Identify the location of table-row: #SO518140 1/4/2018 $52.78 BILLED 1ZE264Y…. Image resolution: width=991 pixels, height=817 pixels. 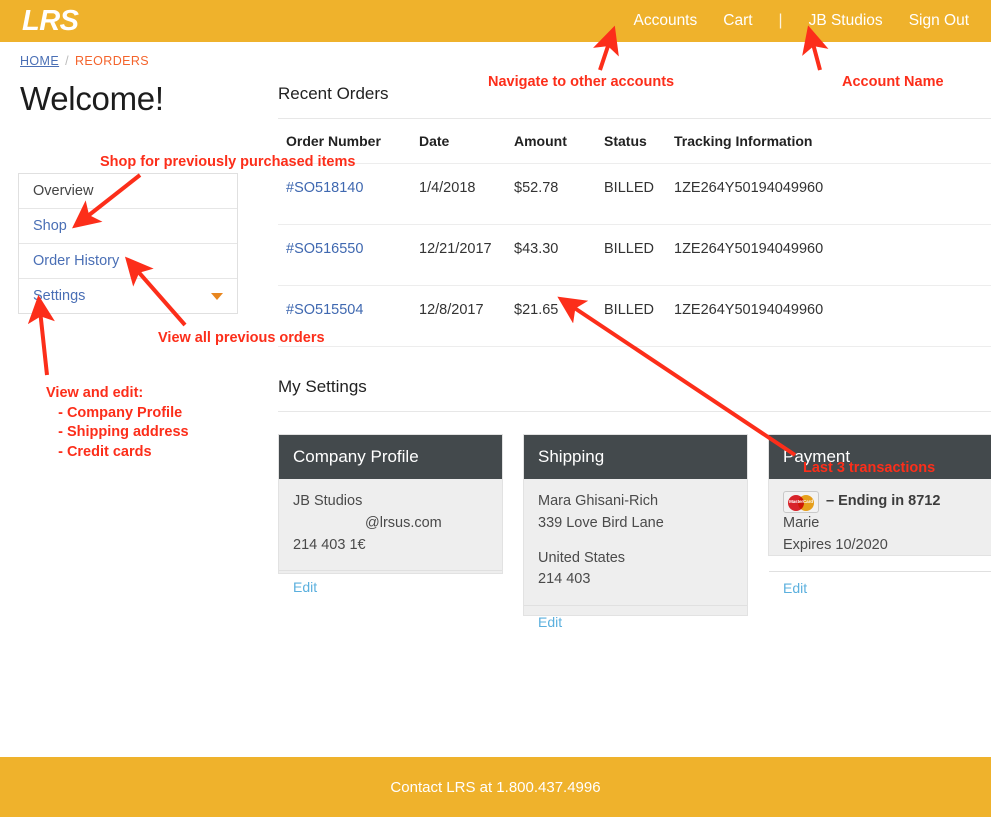
(634, 194).